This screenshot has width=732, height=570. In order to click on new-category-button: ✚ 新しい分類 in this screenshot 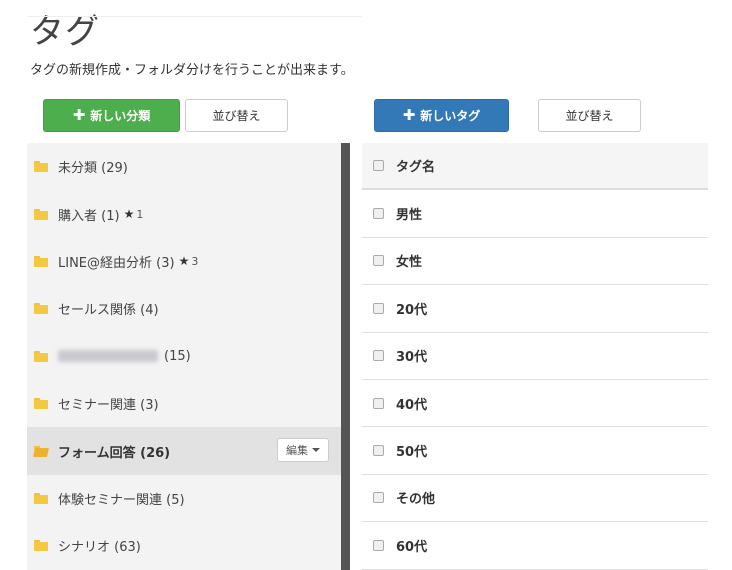, I will do `click(111, 115)`.